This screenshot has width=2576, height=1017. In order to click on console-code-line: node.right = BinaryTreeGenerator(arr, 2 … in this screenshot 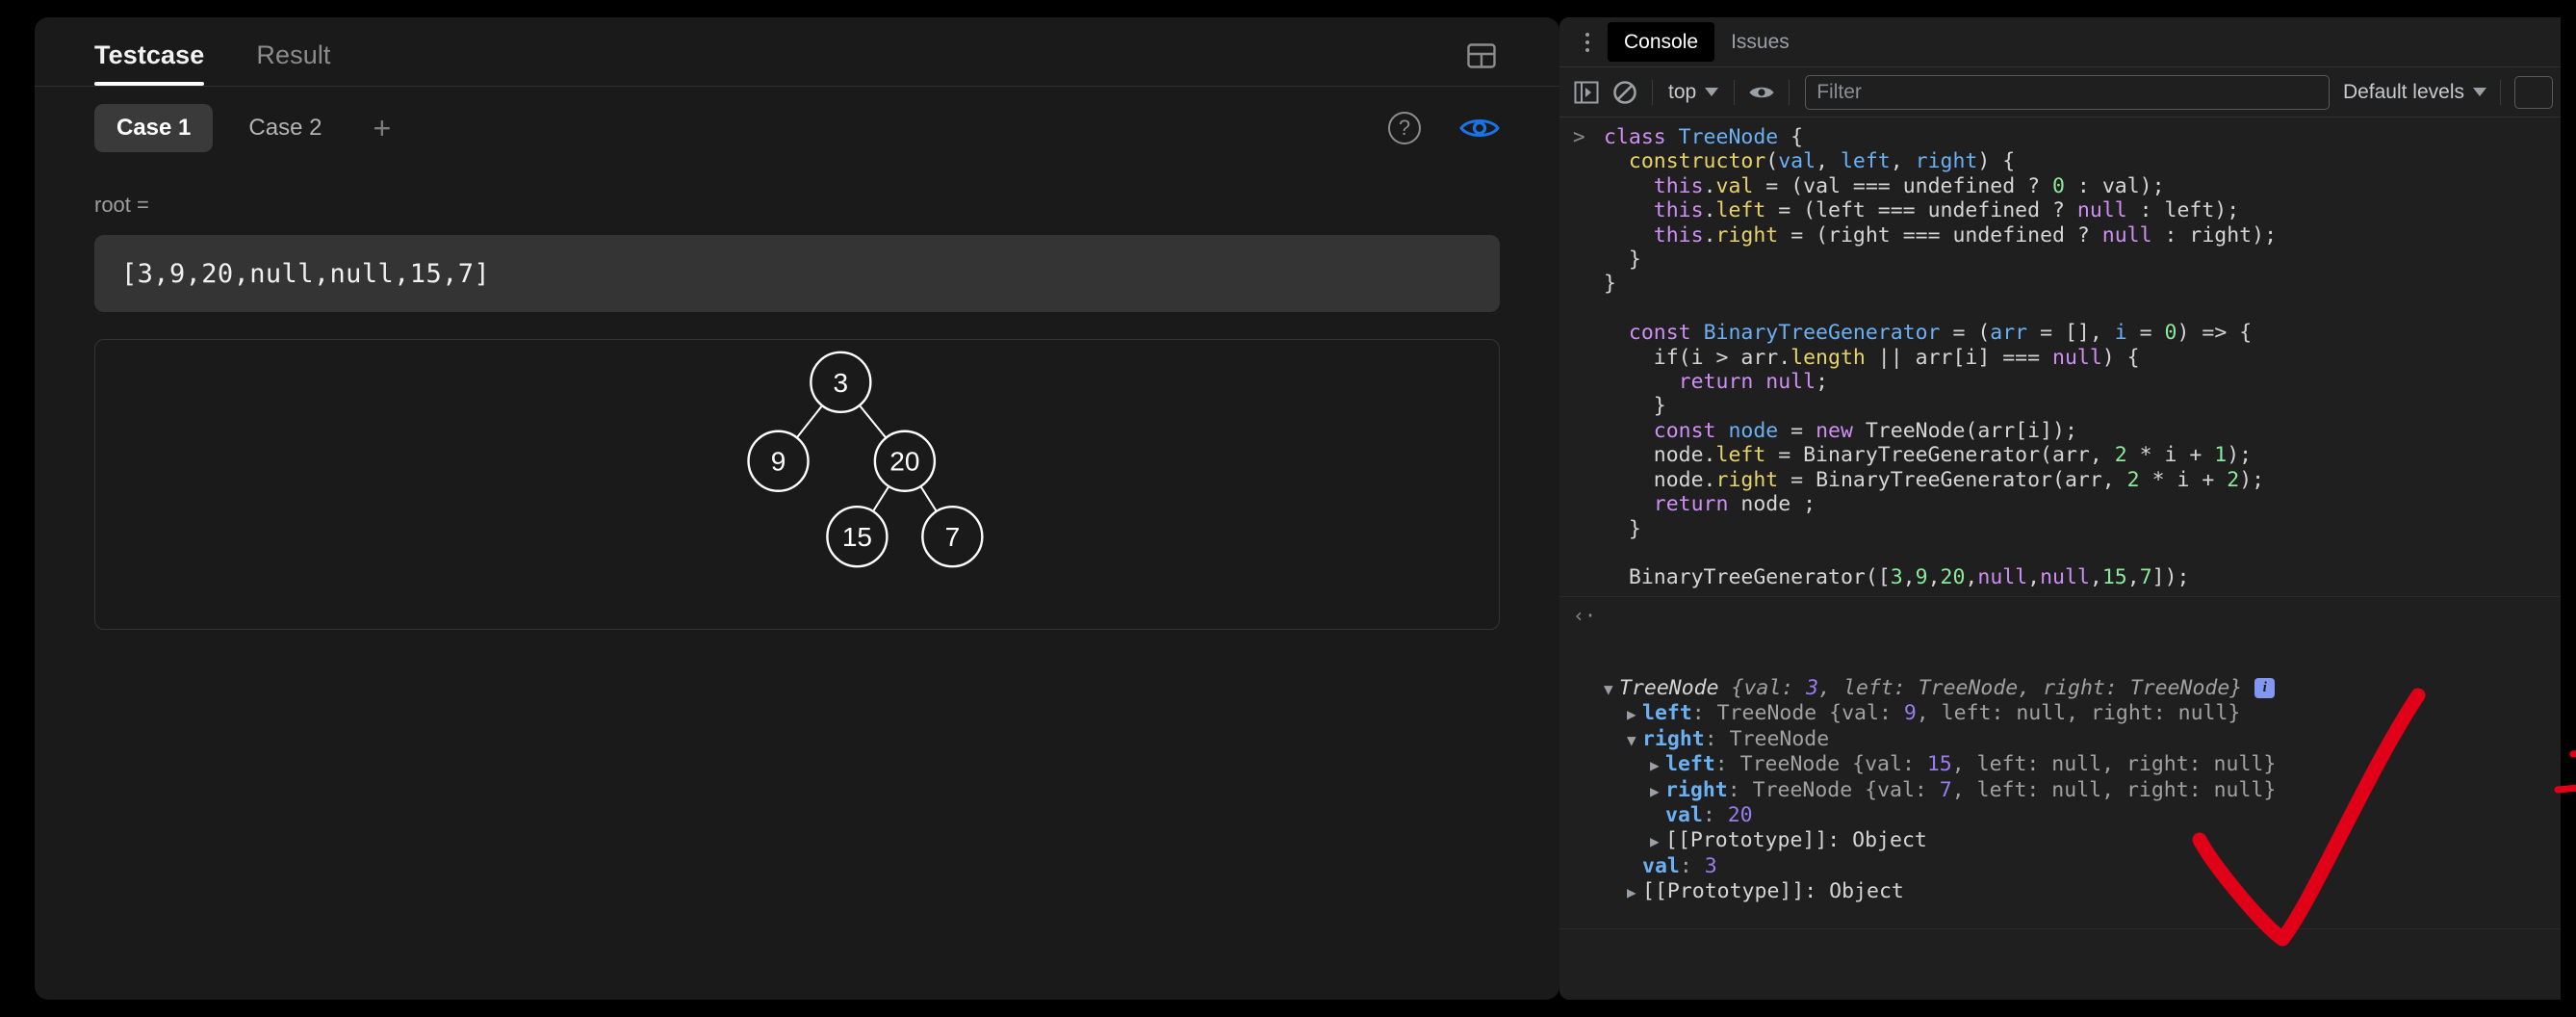, I will do `click(1935, 479)`.